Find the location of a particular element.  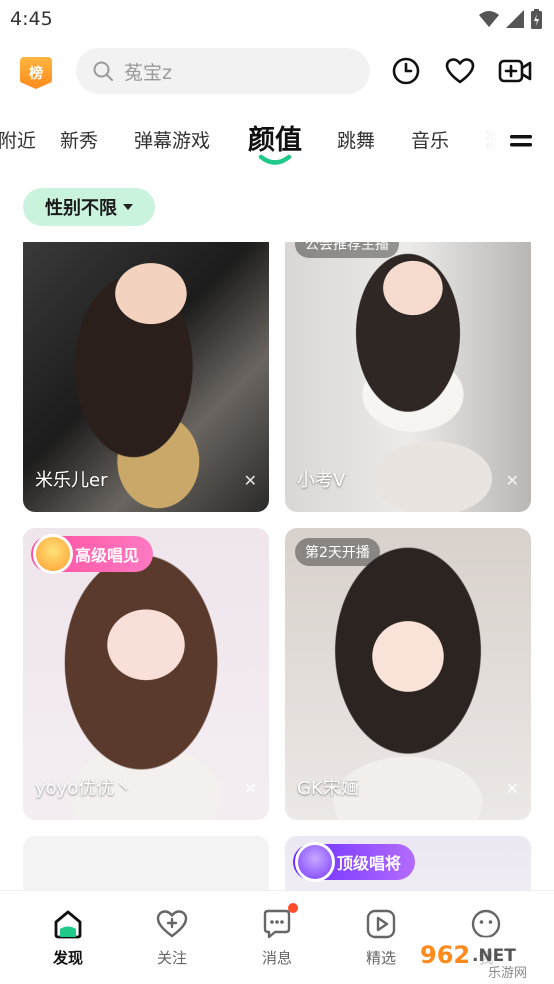

signal-icon is located at coordinates (515, 19).